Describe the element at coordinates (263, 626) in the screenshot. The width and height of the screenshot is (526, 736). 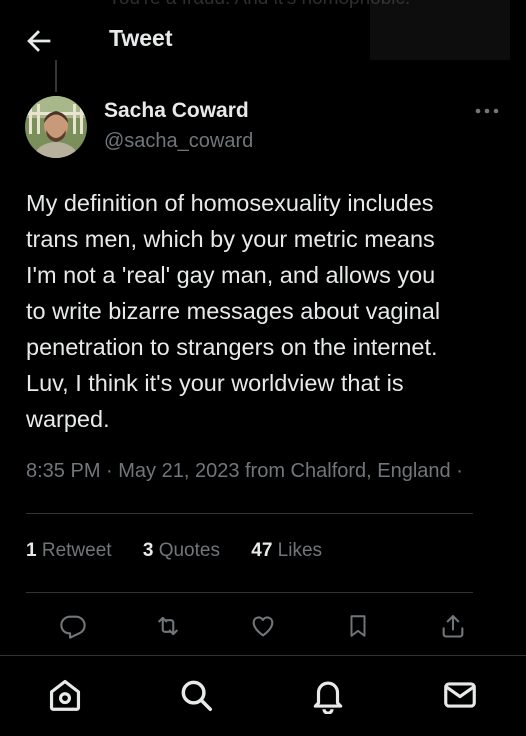
I see `heart-icon` at that location.